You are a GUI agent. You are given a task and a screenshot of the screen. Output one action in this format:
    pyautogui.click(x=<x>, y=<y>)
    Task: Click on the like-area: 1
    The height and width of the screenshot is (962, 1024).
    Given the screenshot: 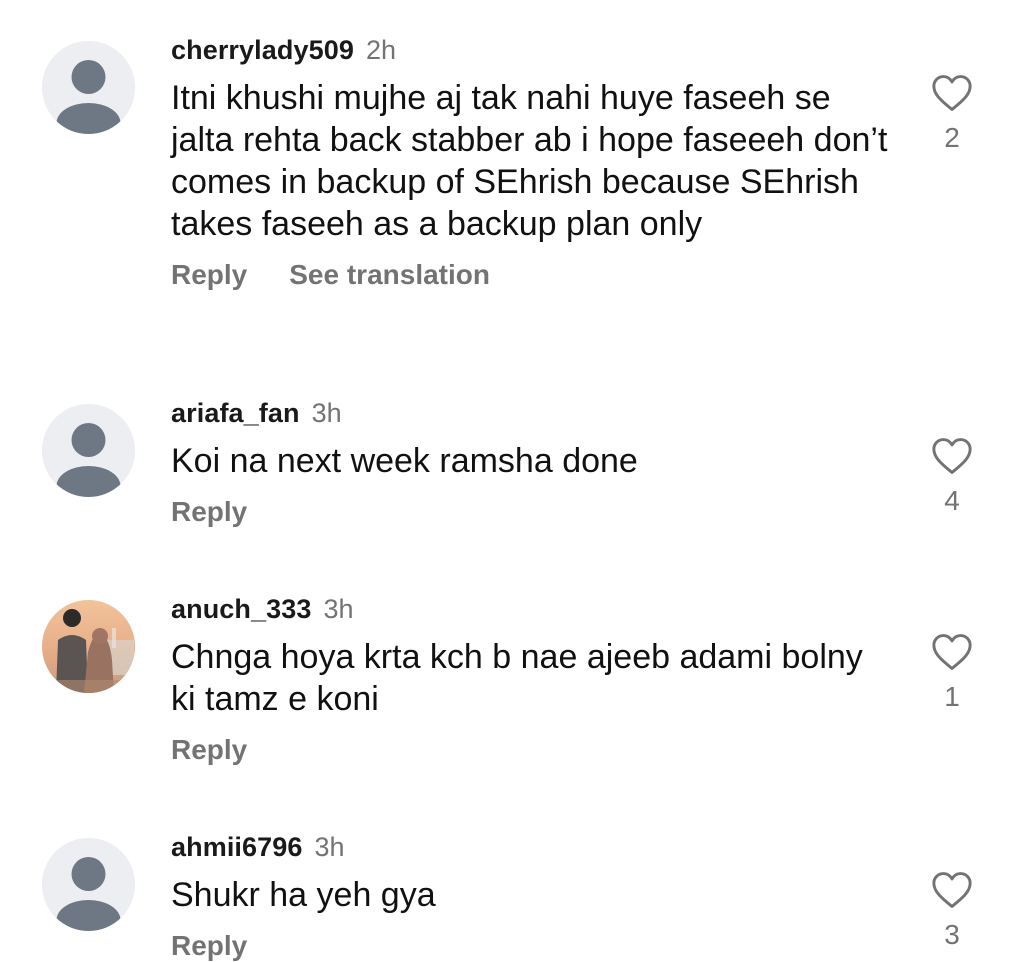 What is the action you would take?
    pyautogui.click(x=952, y=673)
    